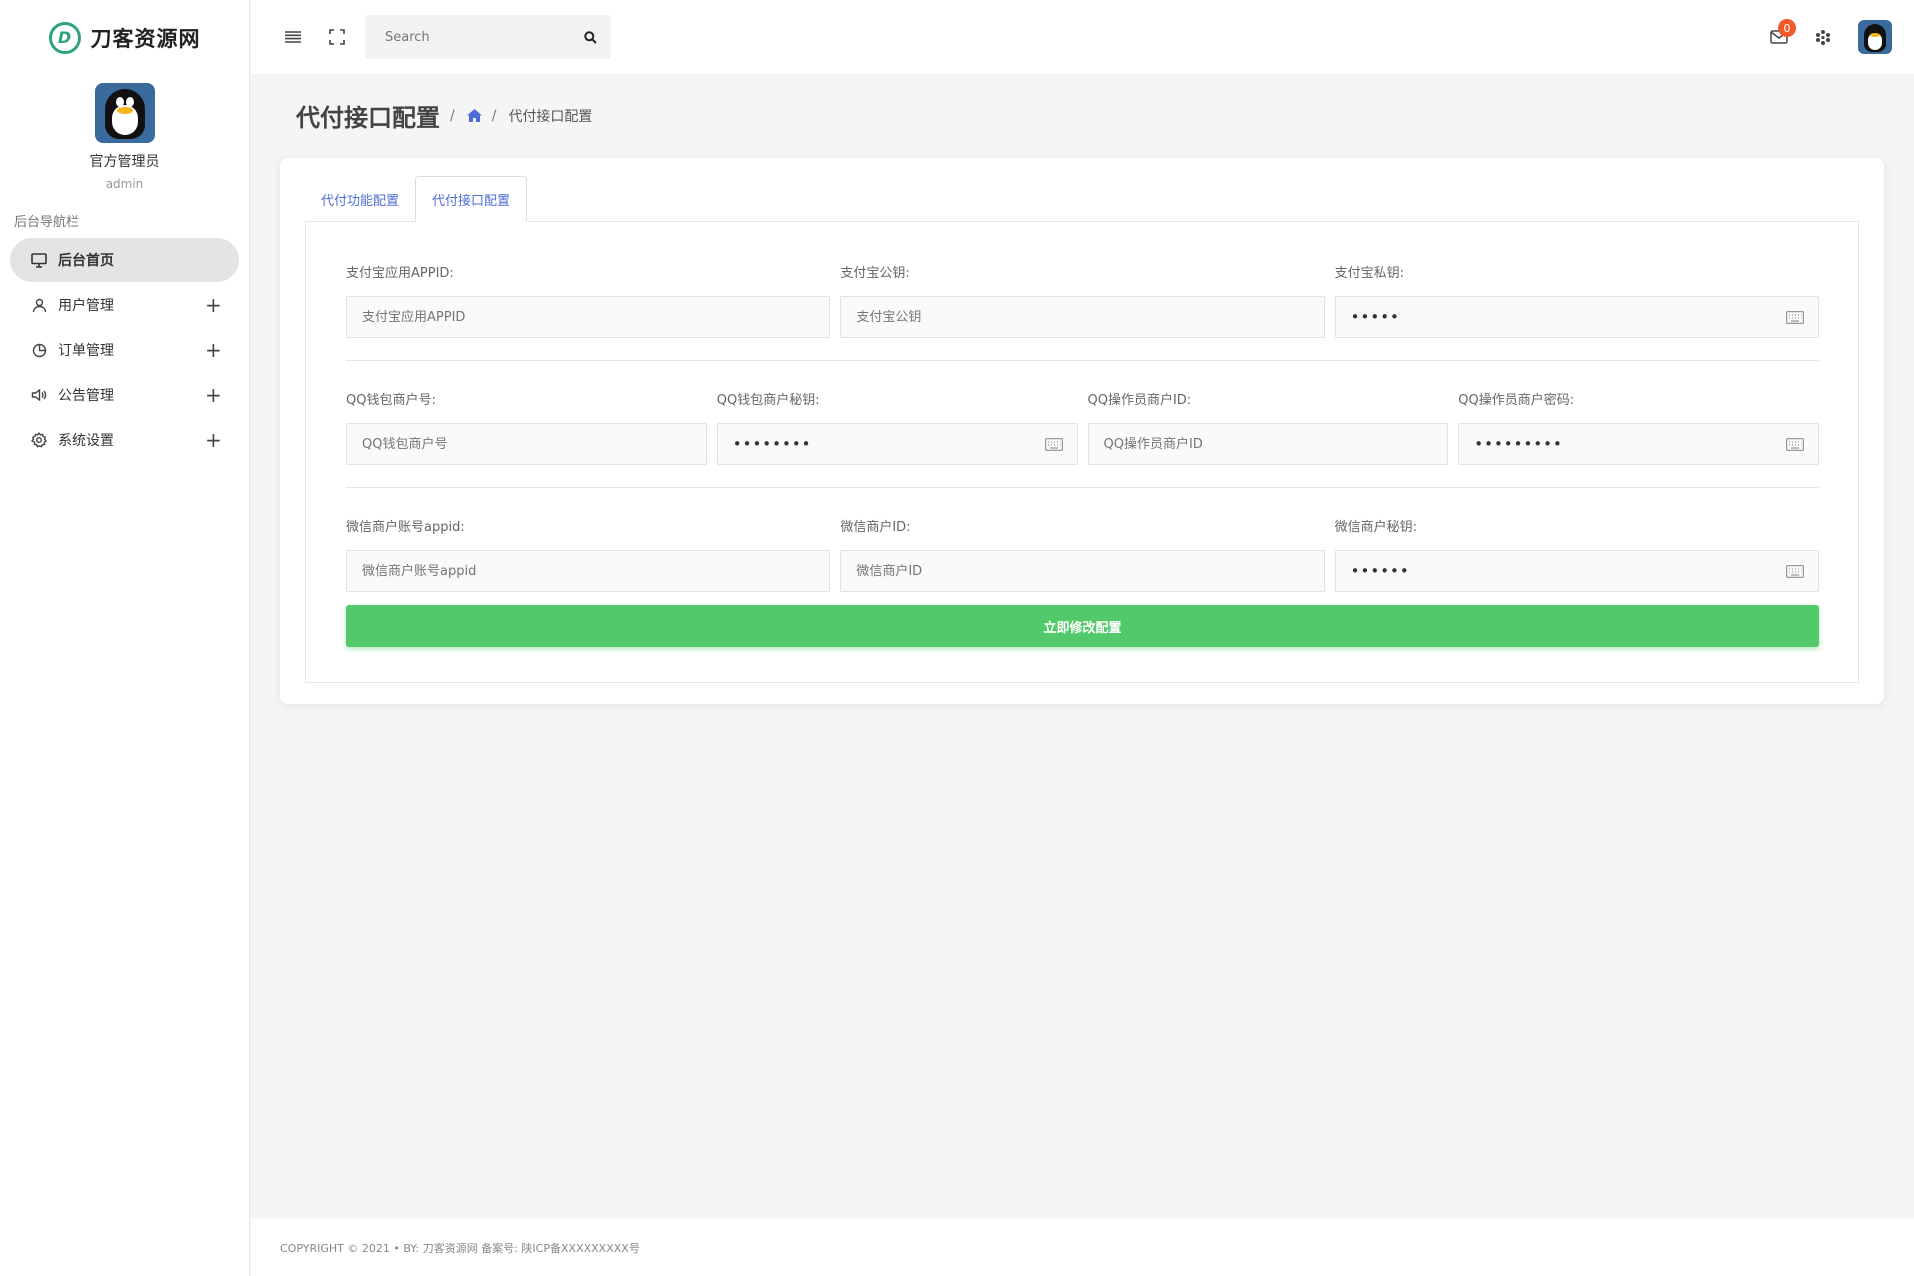 The height and width of the screenshot is (1276, 1914). What do you see at coordinates (1082, 37) in the screenshot?
I see `topbar: 0` at bounding box center [1082, 37].